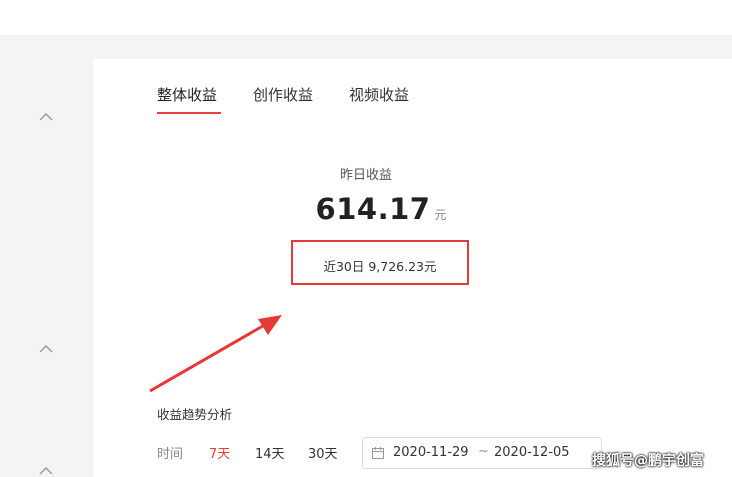  Describe the element at coordinates (440, 215) in the screenshot. I see `currency-unit: 元` at that location.